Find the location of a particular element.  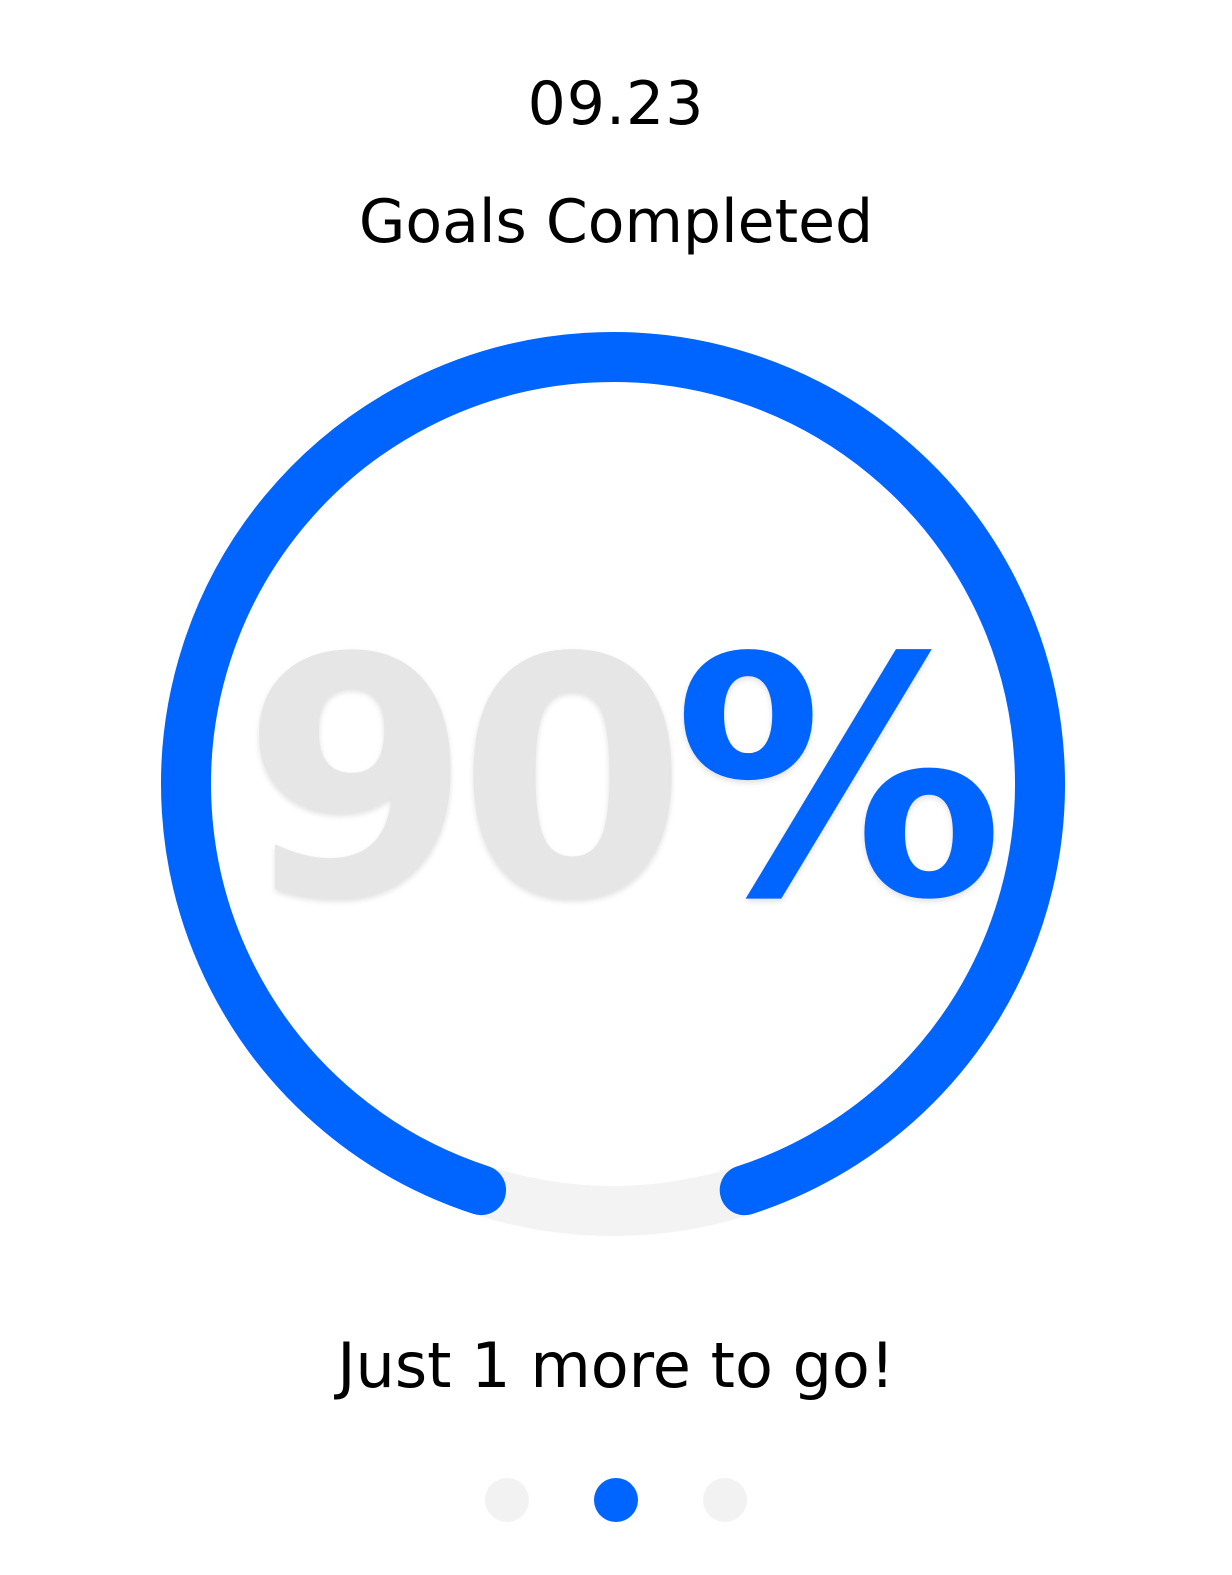

progress-value: 90 is located at coordinates (464, 780).